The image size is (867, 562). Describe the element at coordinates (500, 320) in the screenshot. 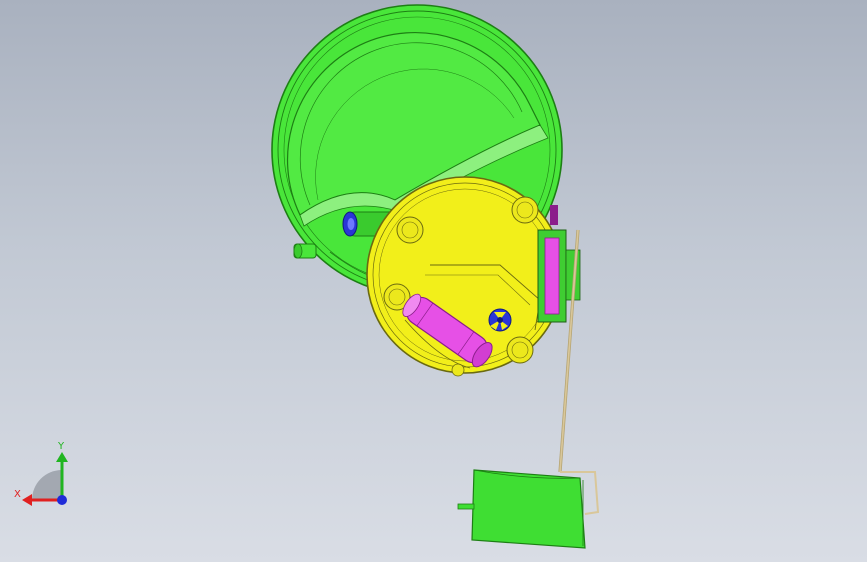

I see `outlet-fitting` at that location.